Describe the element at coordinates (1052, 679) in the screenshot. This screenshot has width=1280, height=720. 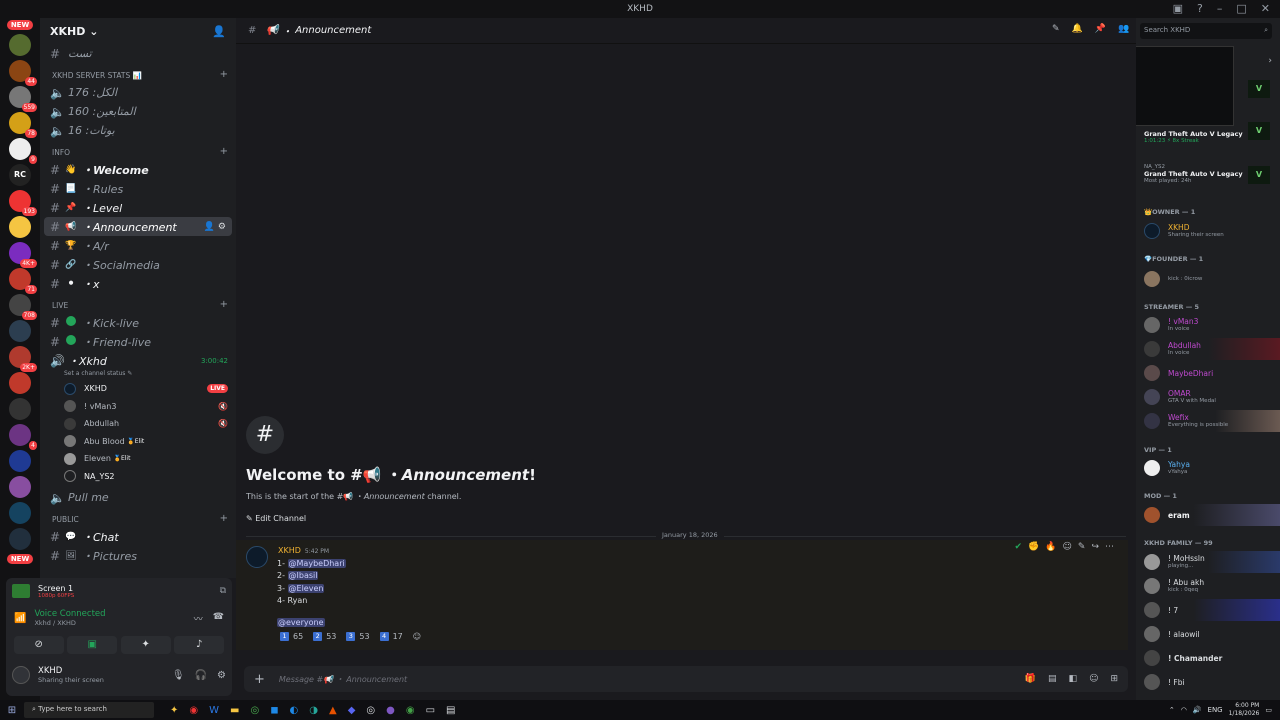
I see `gif-icon: ▤` at that location.